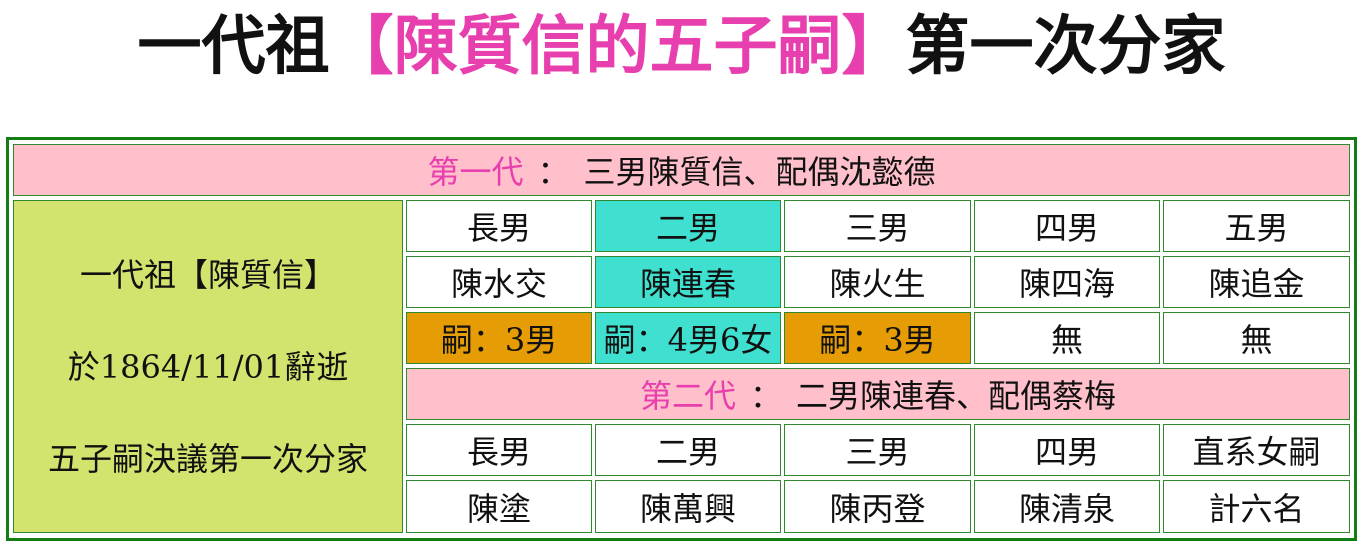 Image resolution: width=1363 pixels, height=544 pixels. What do you see at coordinates (553, 172) in the screenshot?
I see `generation1-sep: ：` at bounding box center [553, 172].